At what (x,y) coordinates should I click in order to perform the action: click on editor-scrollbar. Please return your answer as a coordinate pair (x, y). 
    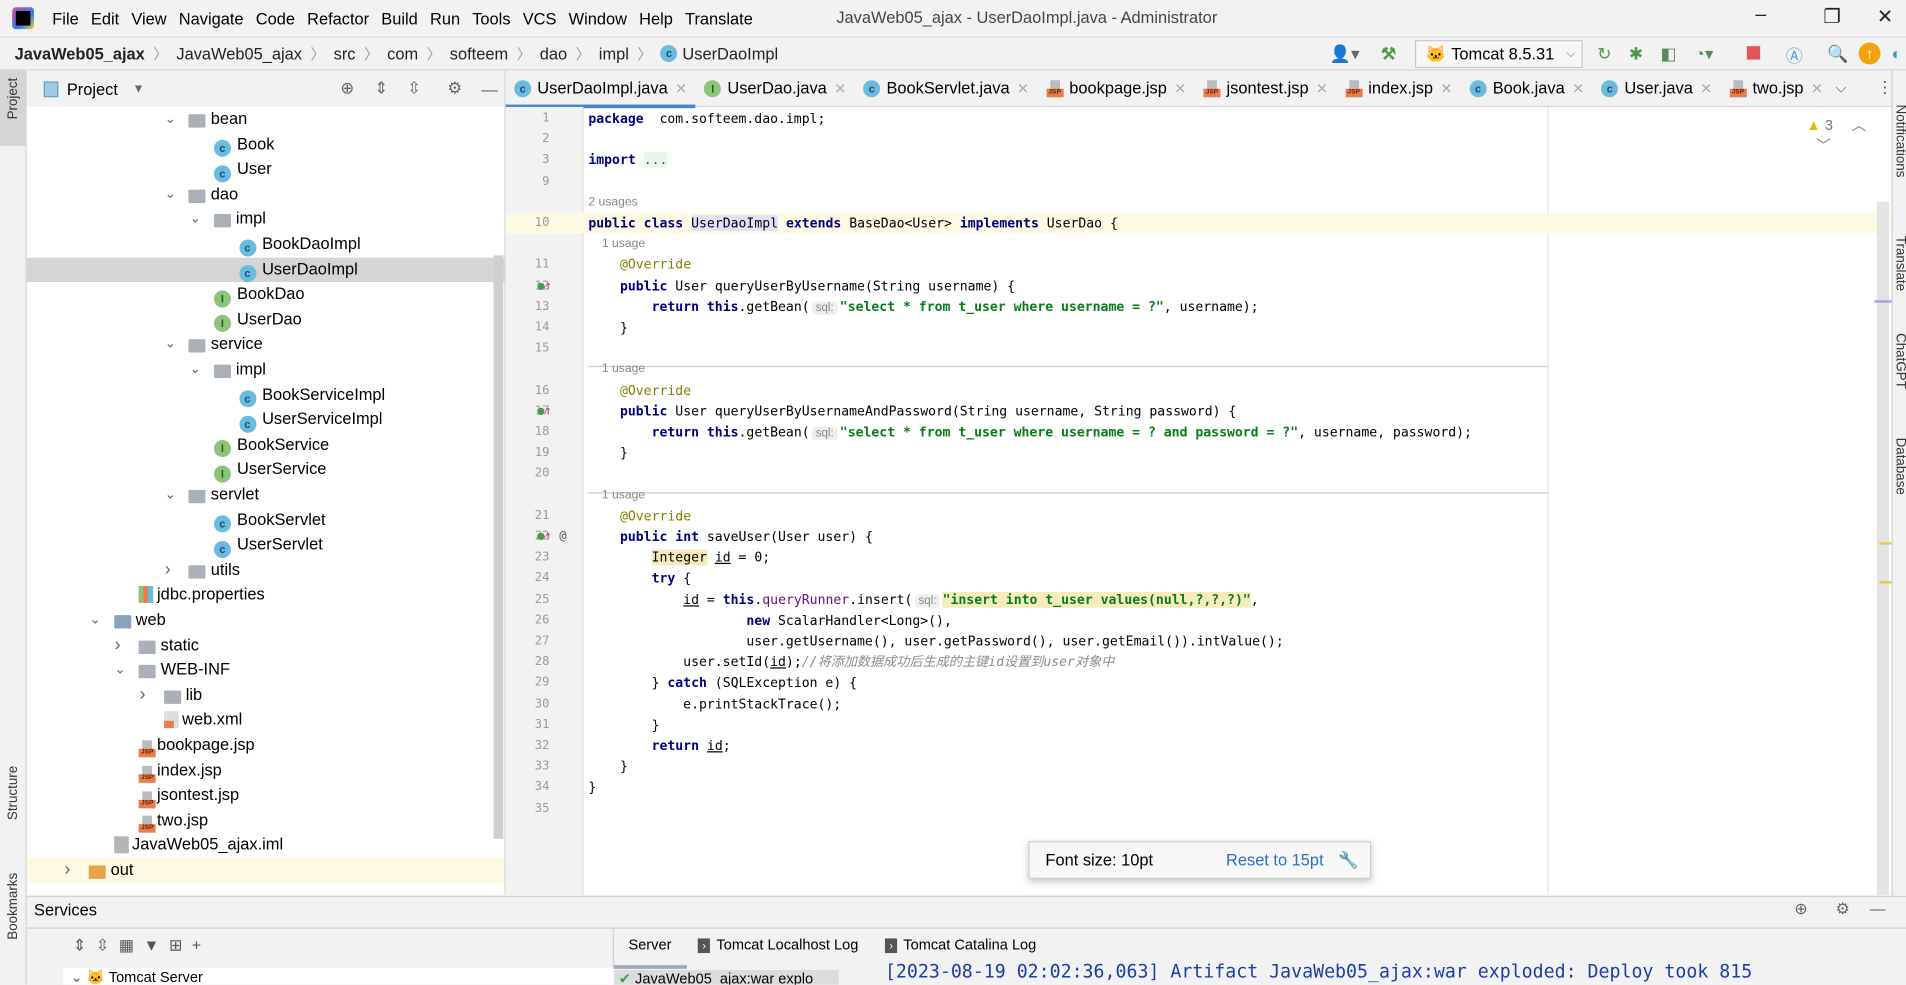
    Looking at the image, I should click on (1883, 548).